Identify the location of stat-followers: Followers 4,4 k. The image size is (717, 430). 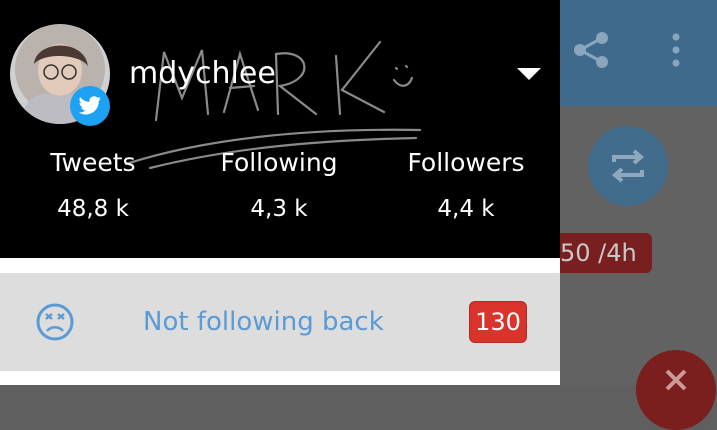
(466, 185).